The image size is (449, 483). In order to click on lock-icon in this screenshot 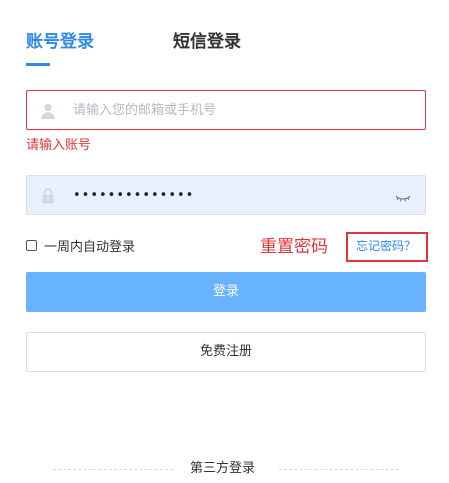, I will do `click(48, 196)`.